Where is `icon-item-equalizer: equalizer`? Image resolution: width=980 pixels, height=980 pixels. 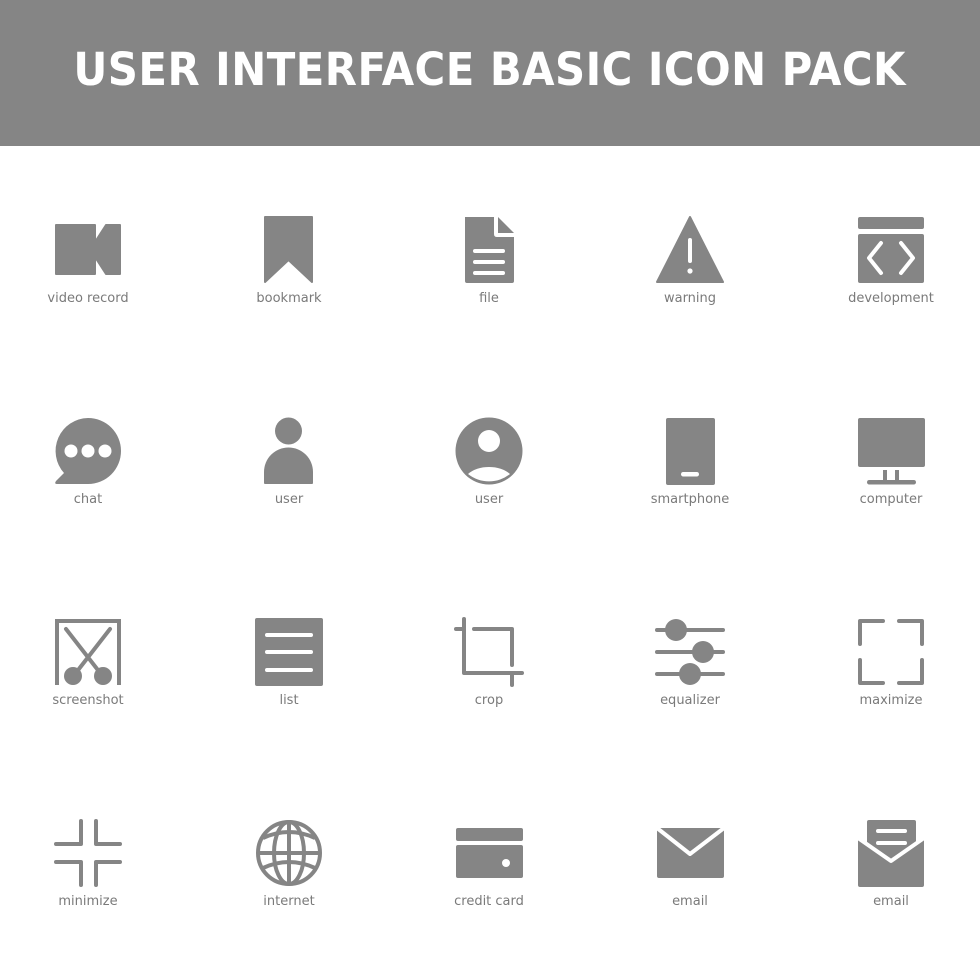 icon-item-equalizer: equalizer is located at coordinates (690, 678).